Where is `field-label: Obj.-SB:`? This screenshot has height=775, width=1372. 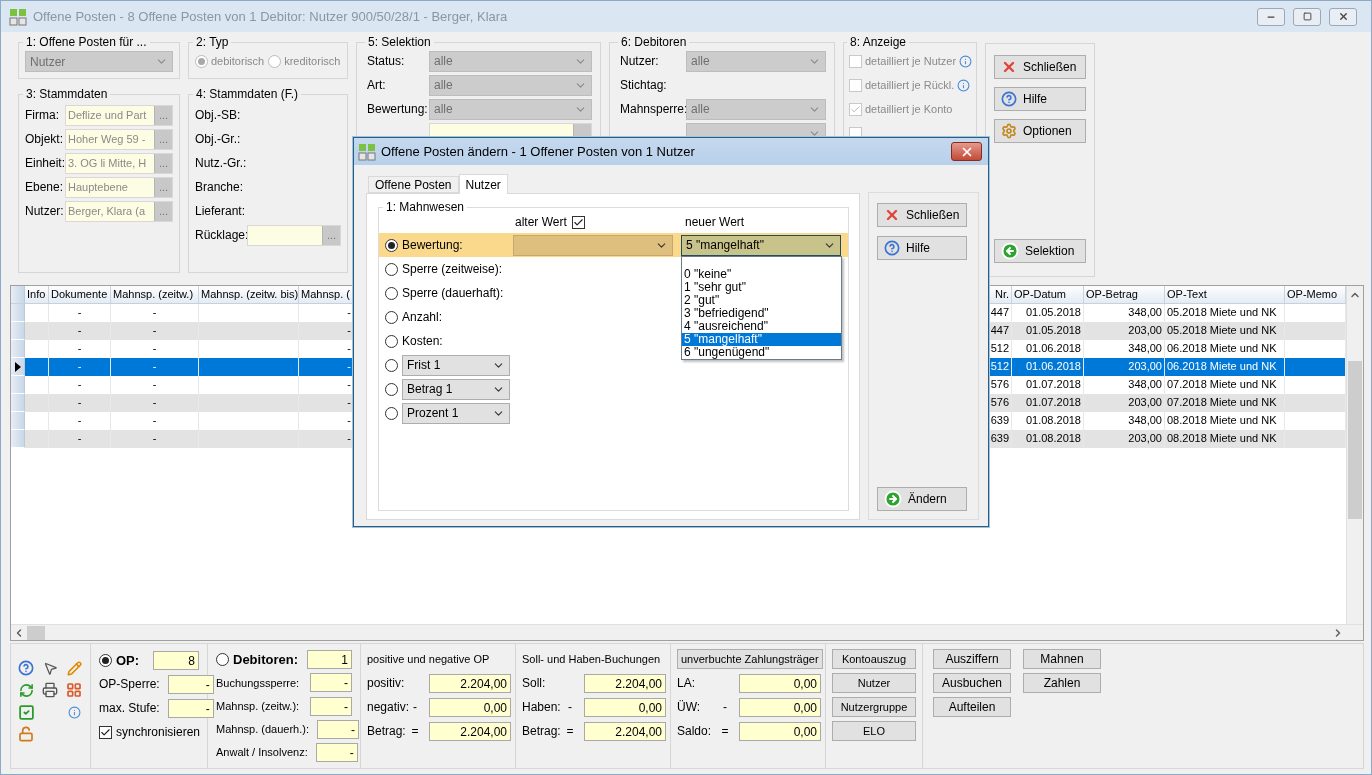
field-label: Obj.-SB: is located at coordinates (218, 115).